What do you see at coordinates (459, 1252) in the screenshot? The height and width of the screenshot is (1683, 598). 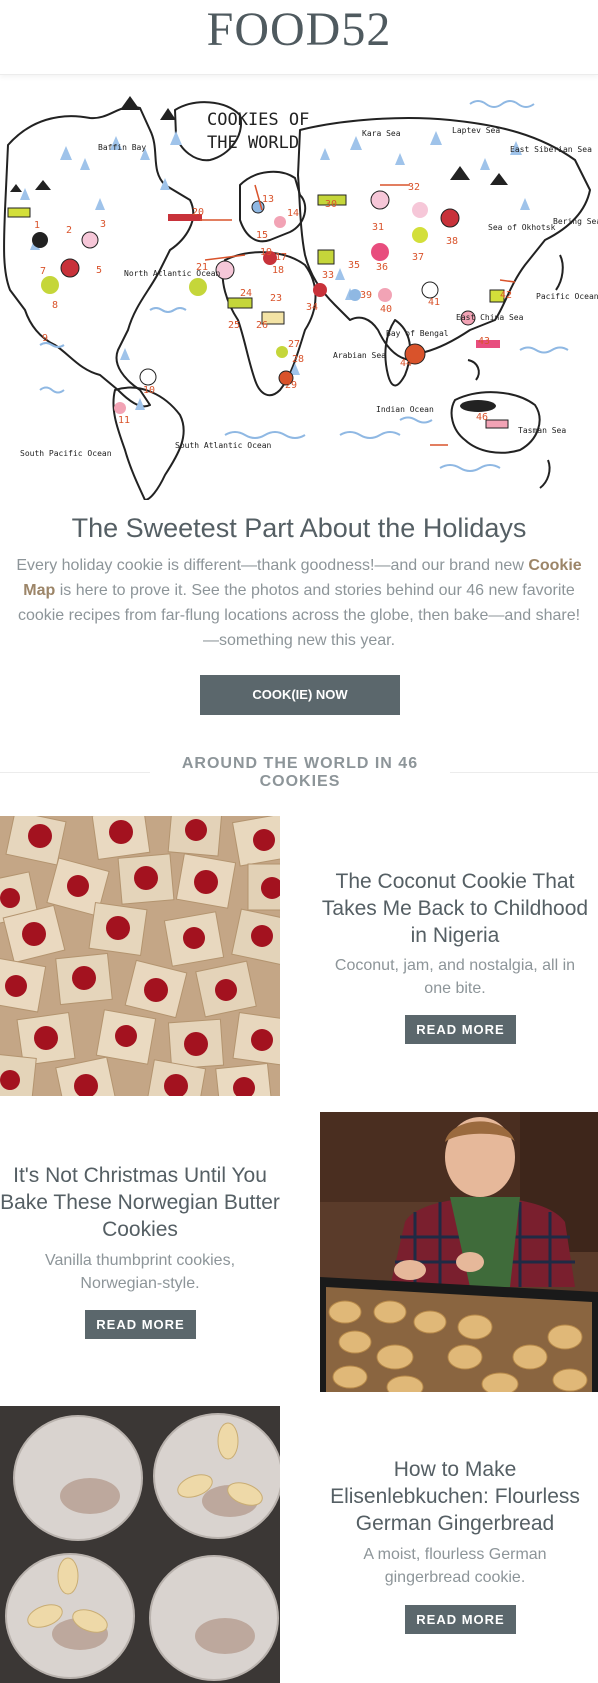 I see `article-image-norwegian-cookies` at bounding box center [459, 1252].